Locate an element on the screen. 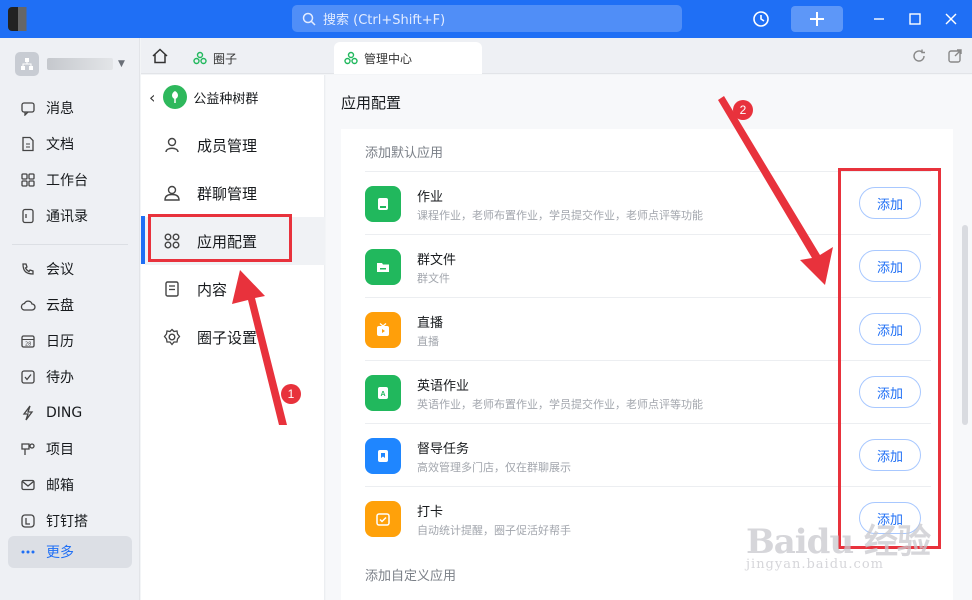  home-icon is located at coordinates (160, 56).